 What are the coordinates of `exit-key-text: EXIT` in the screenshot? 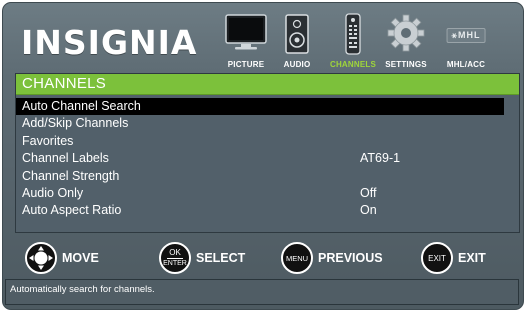 It's located at (437, 258).